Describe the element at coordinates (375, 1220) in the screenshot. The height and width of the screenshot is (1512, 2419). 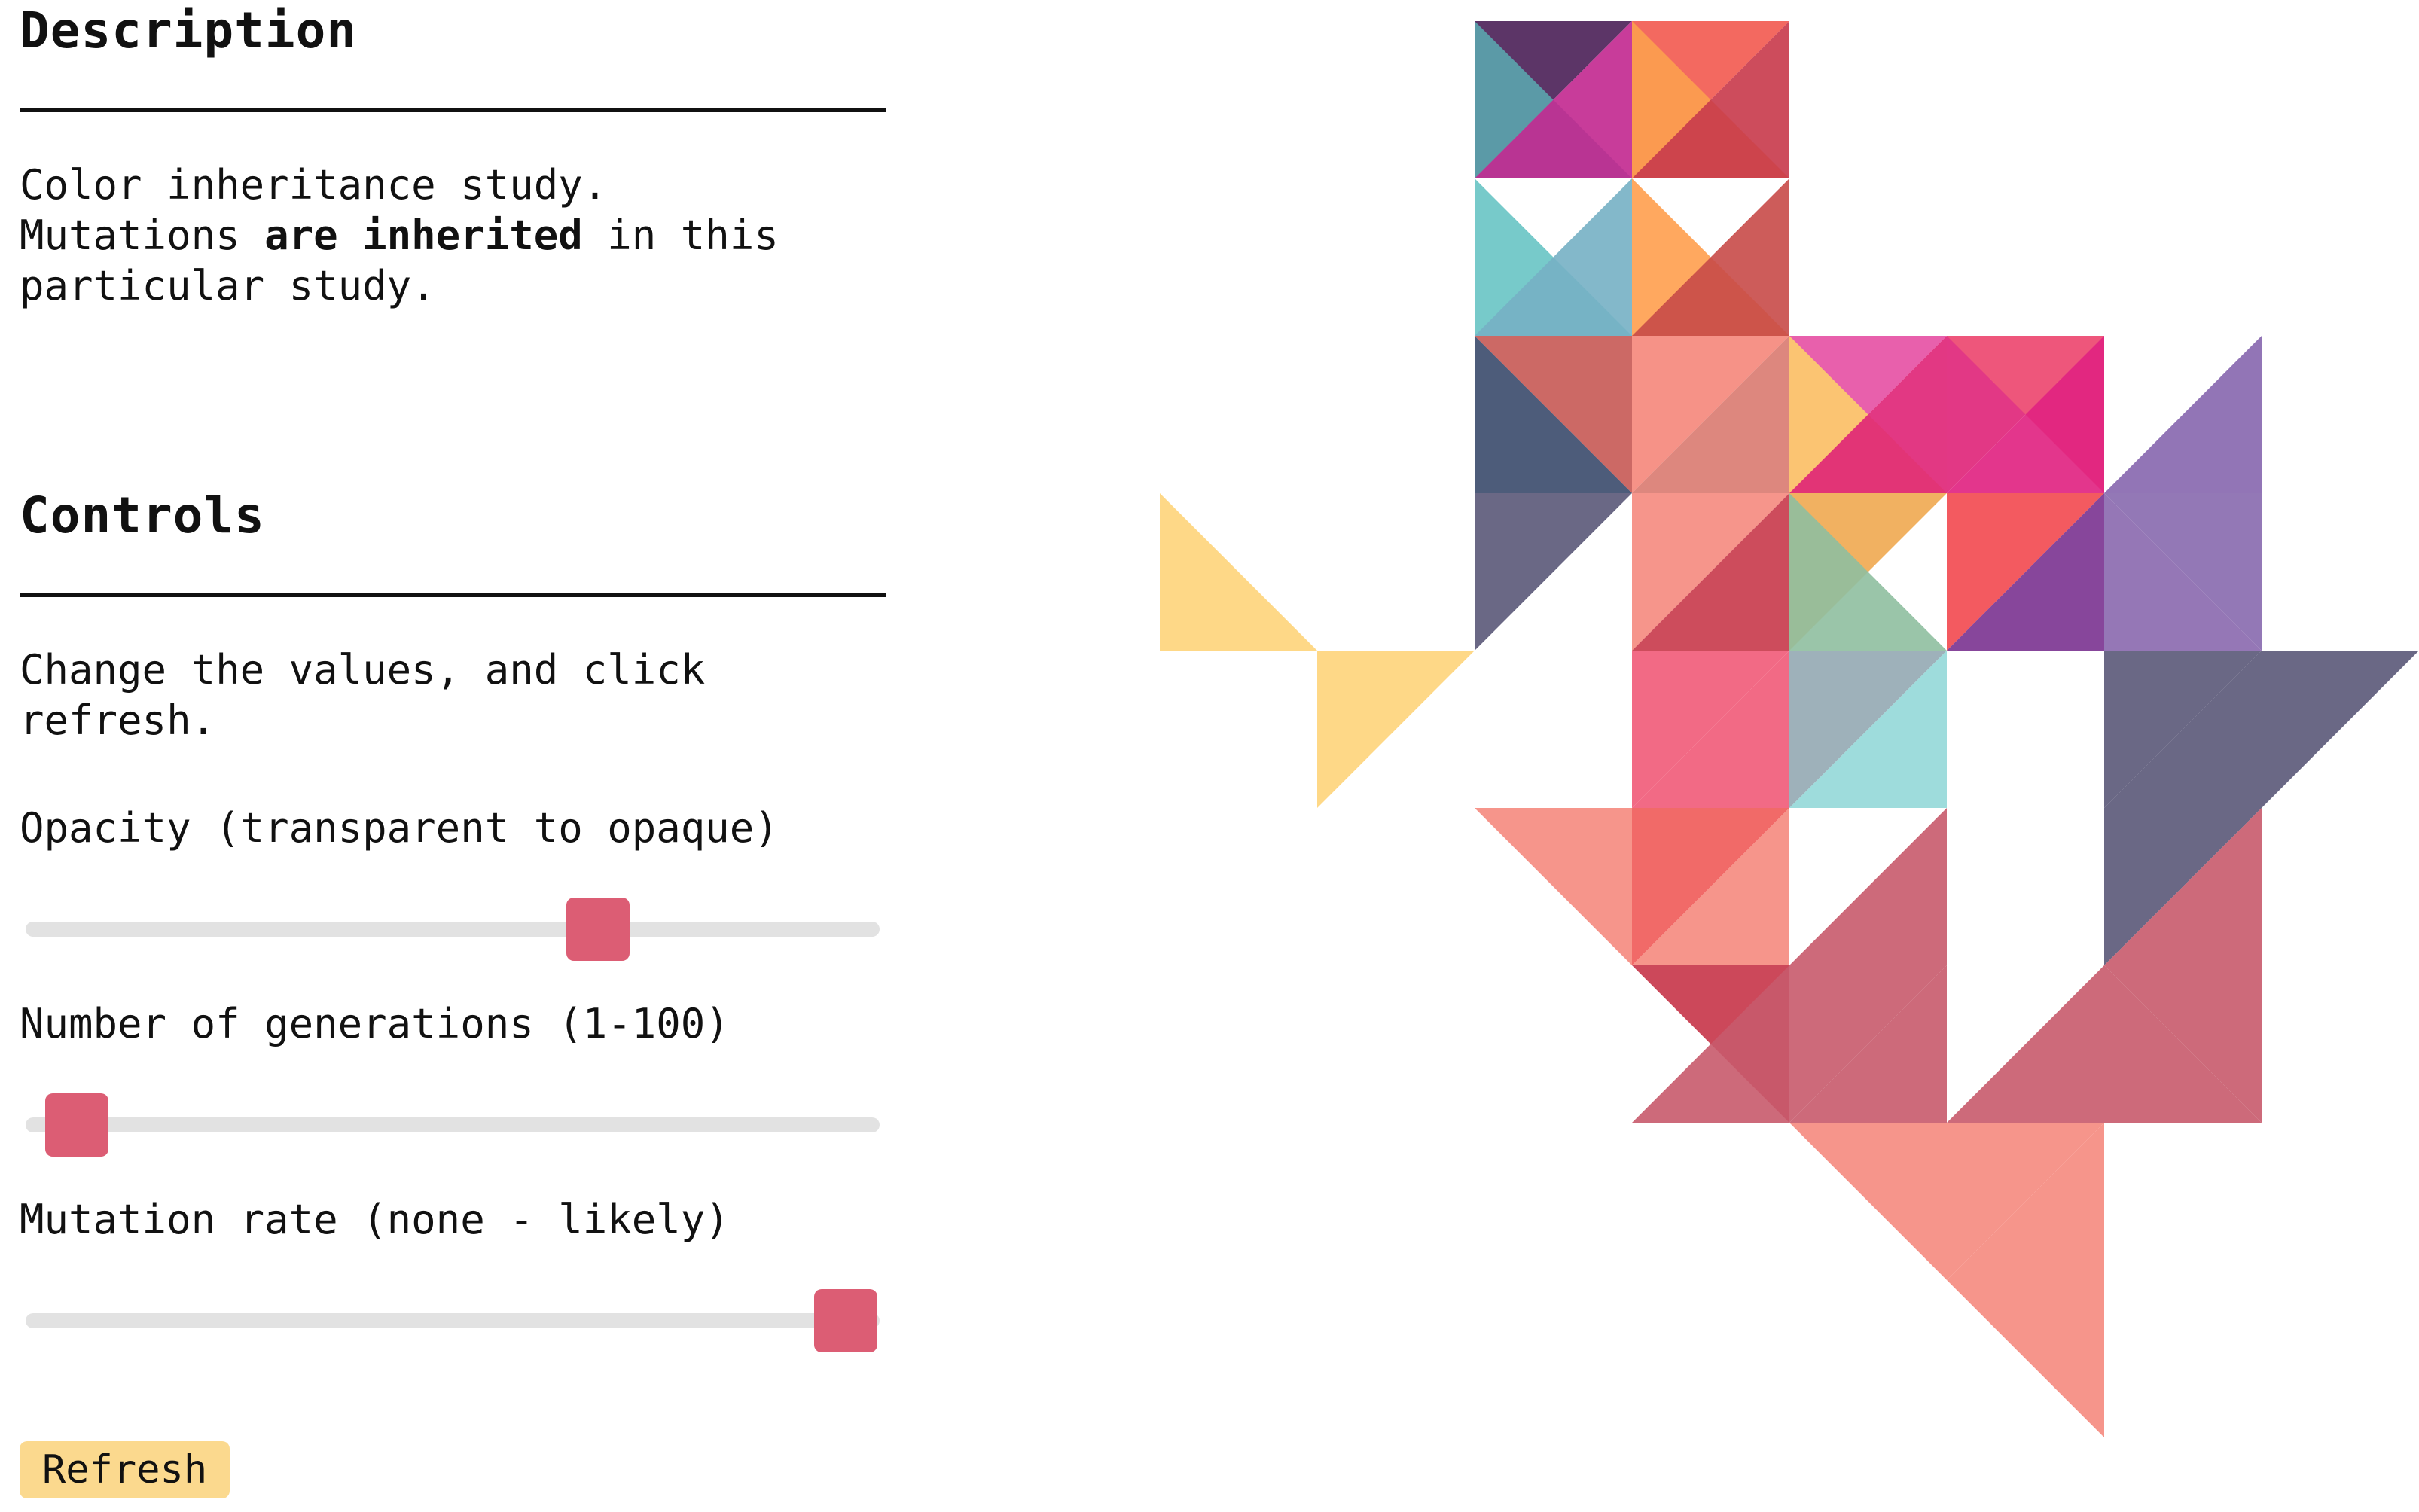
I see `mutation-label: Mutation rate (none - likely)` at that location.